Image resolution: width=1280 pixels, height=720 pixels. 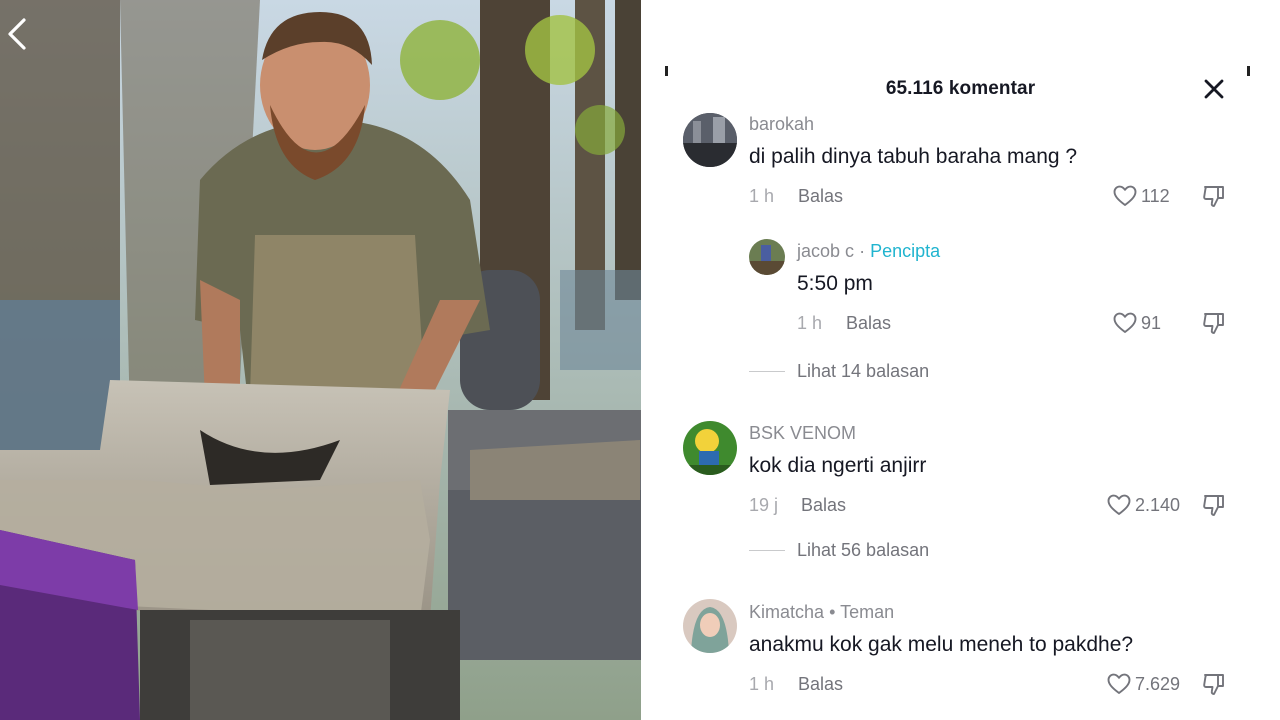 What do you see at coordinates (1158, 683) in the screenshot?
I see `like-count: 7.629` at bounding box center [1158, 683].